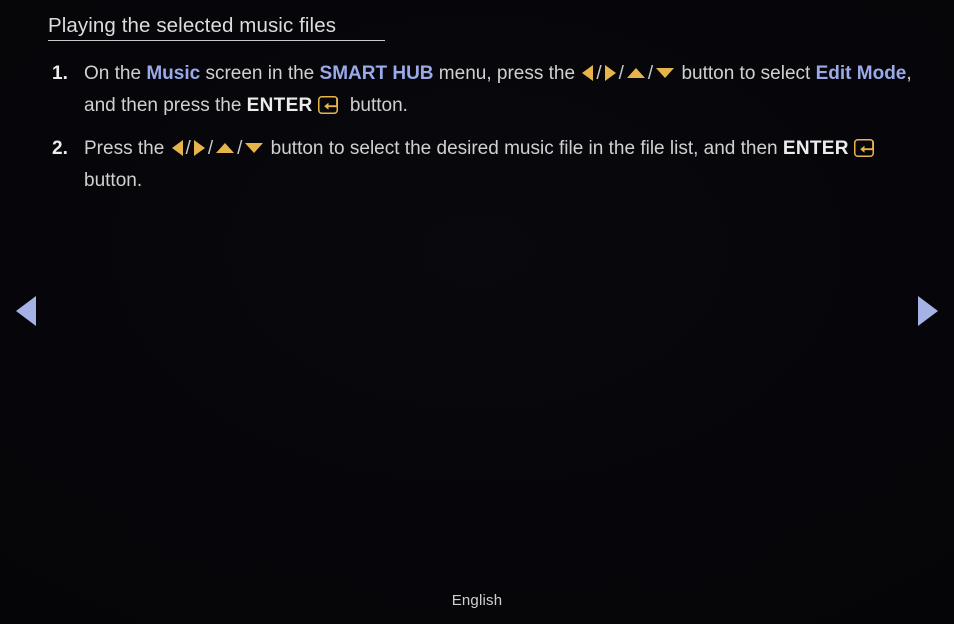 The image size is (954, 624). I want to click on text-run: button to select, so click(746, 73).